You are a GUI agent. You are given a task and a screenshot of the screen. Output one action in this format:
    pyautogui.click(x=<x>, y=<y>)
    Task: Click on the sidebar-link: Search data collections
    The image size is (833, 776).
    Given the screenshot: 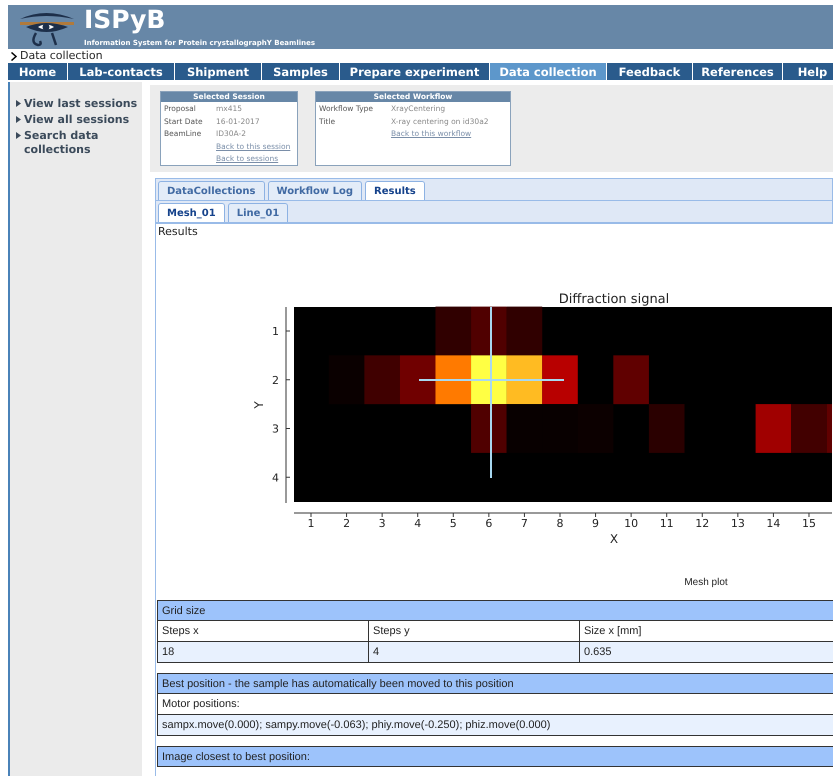 What is the action you would take?
    pyautogui.click(x=83, y=143)
    